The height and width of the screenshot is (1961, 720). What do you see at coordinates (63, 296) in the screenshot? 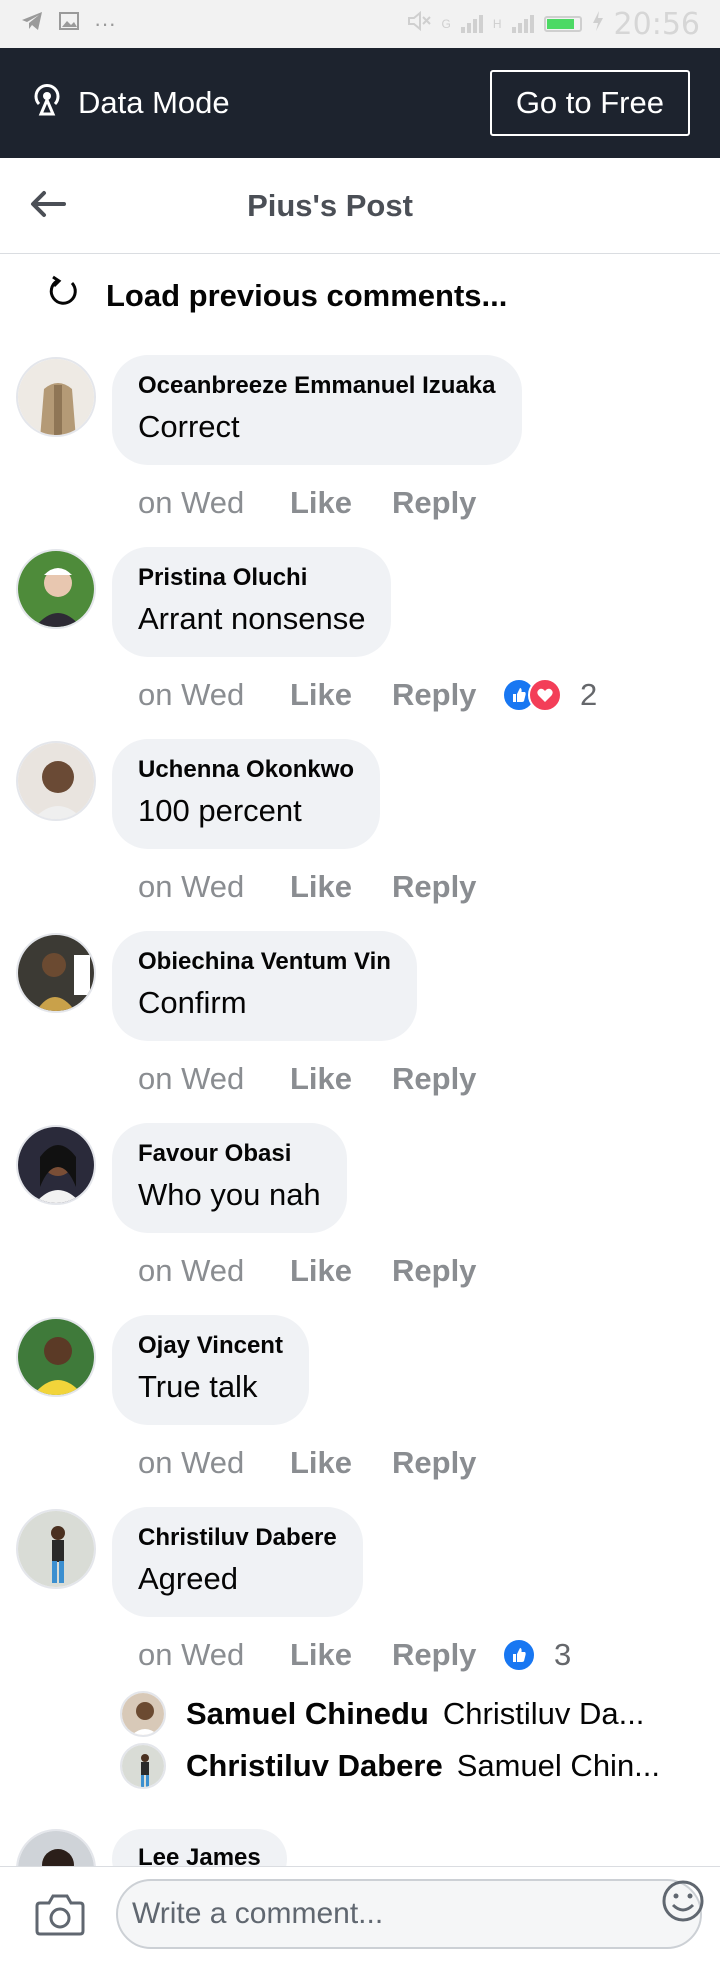
I see `refresh-icon` at bounding box center [63, 296].